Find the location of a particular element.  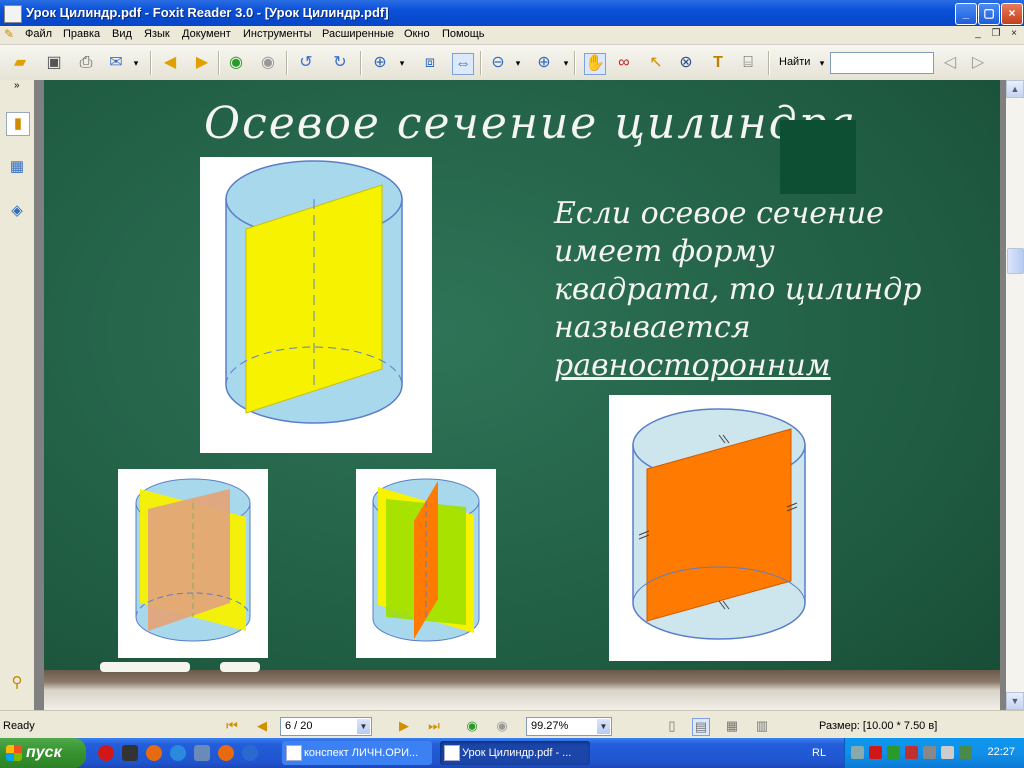

chalkboard-ledge is located at coordinates (522, 690).